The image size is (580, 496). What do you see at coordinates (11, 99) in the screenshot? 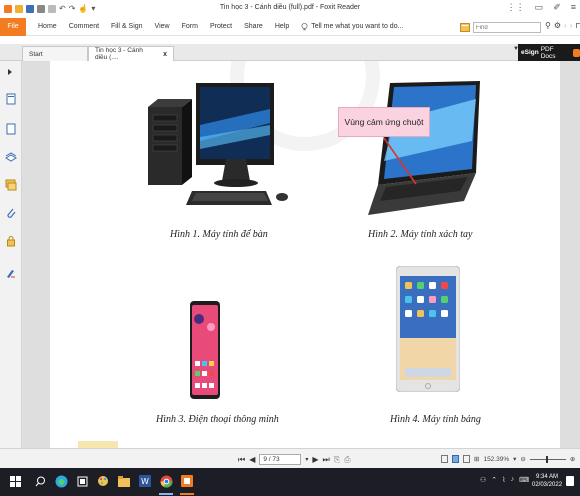
I see `bookmark-icon` at bounding box center [11, 99].